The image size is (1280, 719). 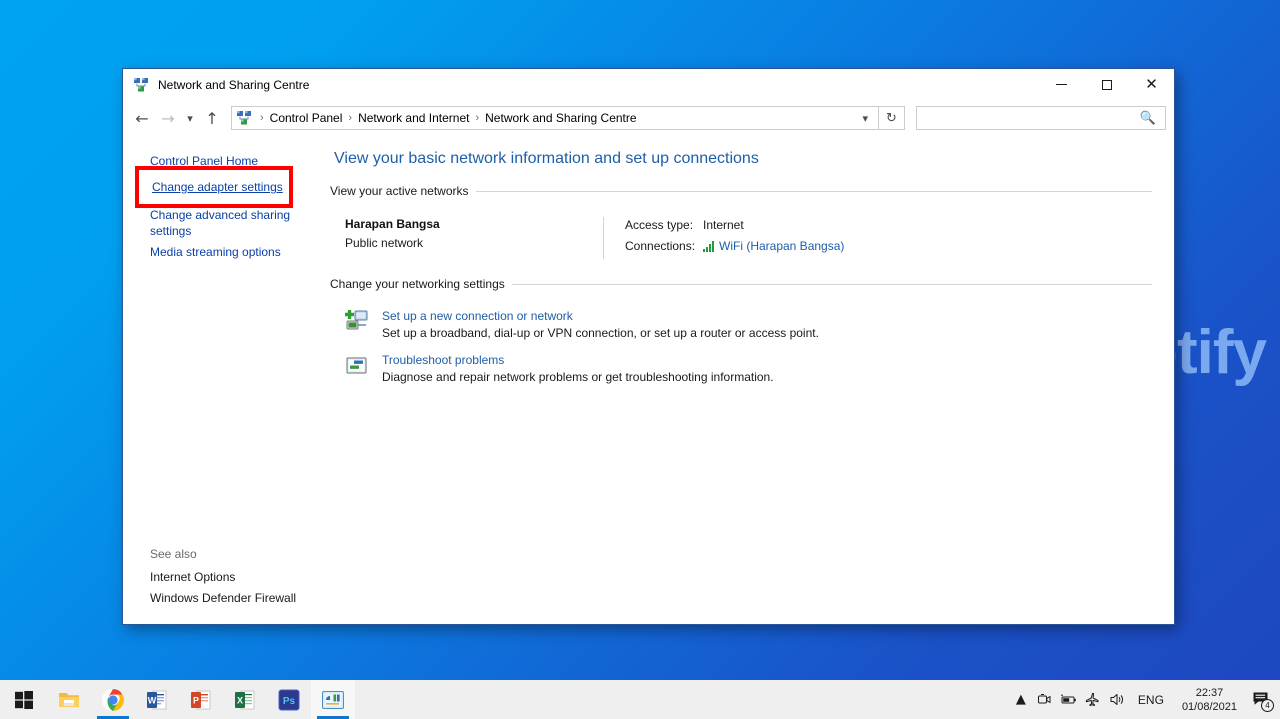 I want to click on language-indicator: ENG, so click(x=1151, y=699).